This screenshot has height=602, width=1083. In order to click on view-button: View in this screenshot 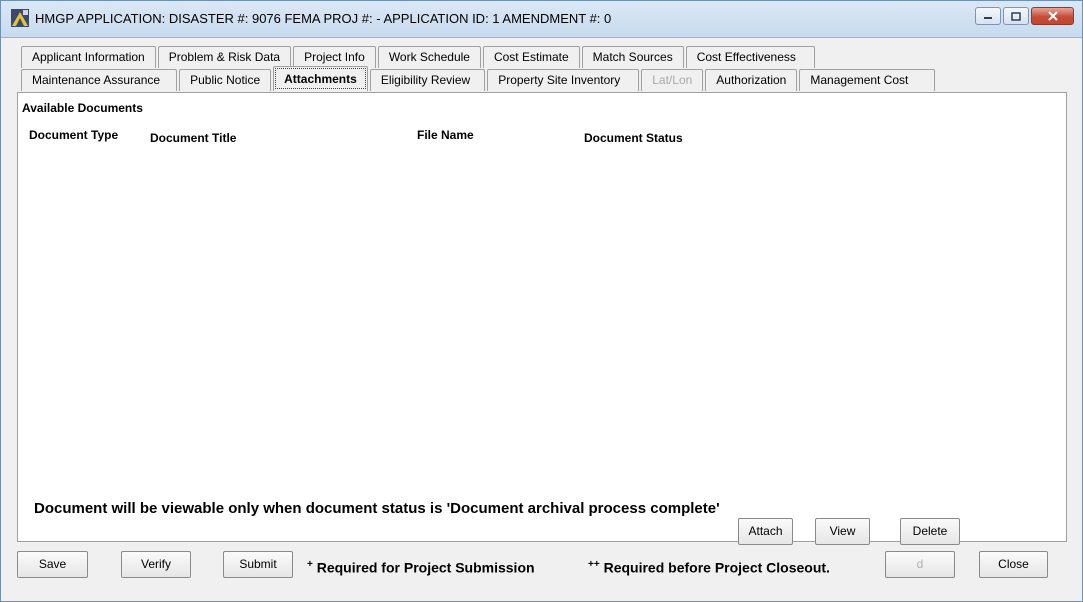, I will do `click(842, 531)`.